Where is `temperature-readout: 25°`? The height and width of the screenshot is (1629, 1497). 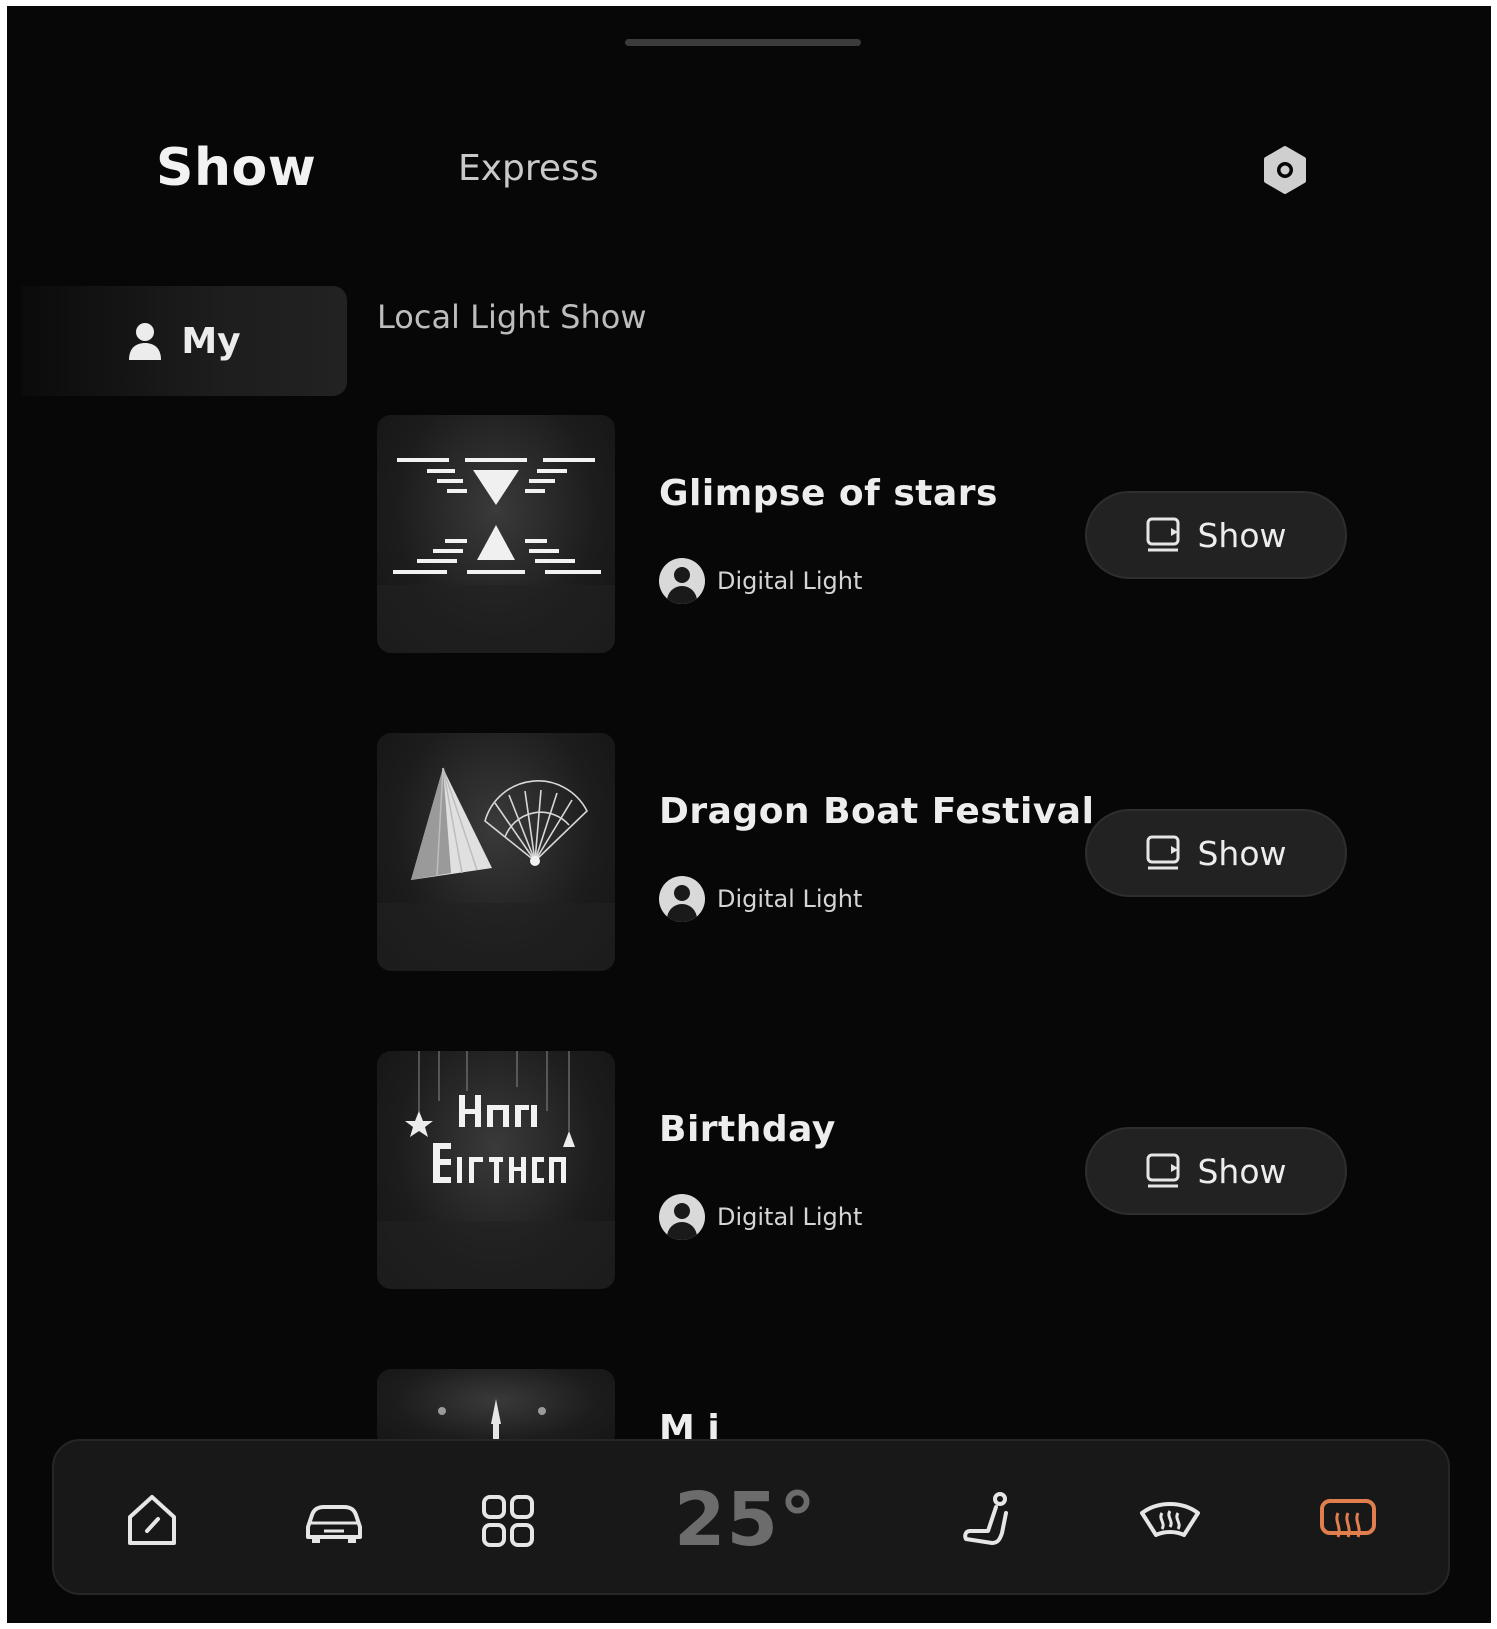 temperature-readout: 25° is located at coordinates (745, 1520).